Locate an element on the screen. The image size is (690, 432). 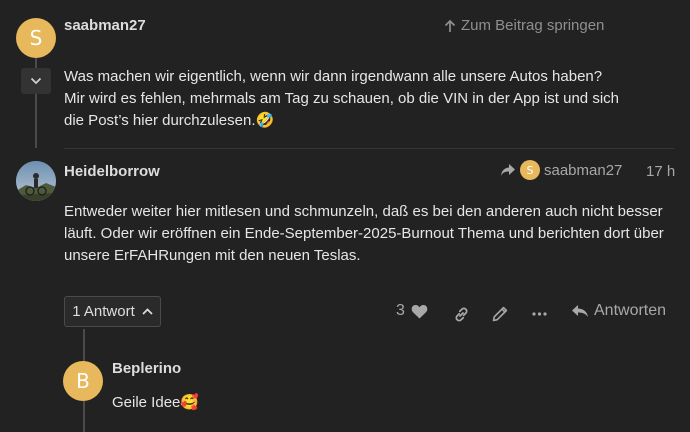
avatar-letter: S is located at coordinates (36, 38).